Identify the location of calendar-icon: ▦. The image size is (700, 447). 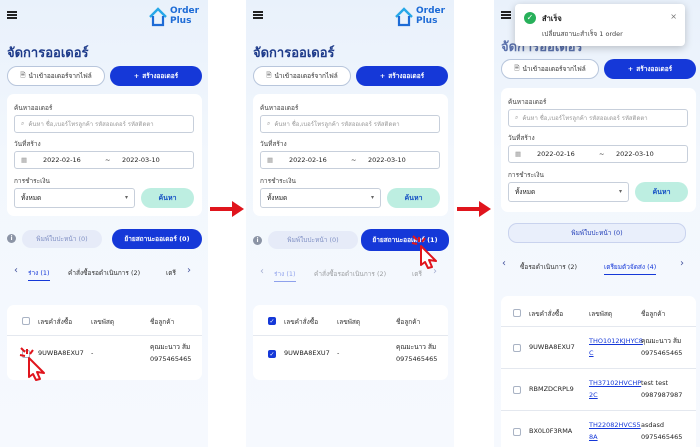
(270, 160).